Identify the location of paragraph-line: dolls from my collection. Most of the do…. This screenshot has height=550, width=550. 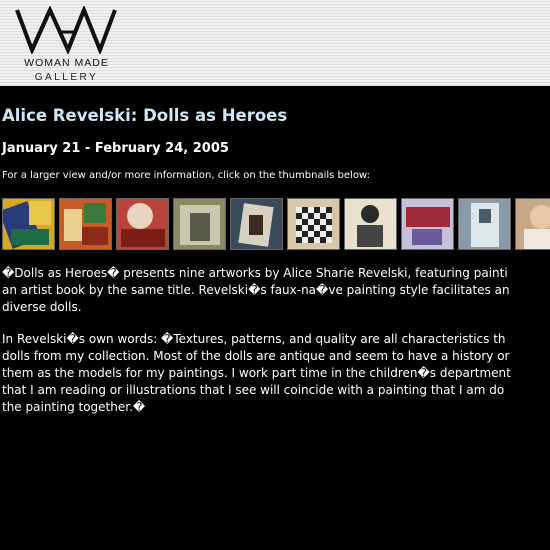
(256, 356).